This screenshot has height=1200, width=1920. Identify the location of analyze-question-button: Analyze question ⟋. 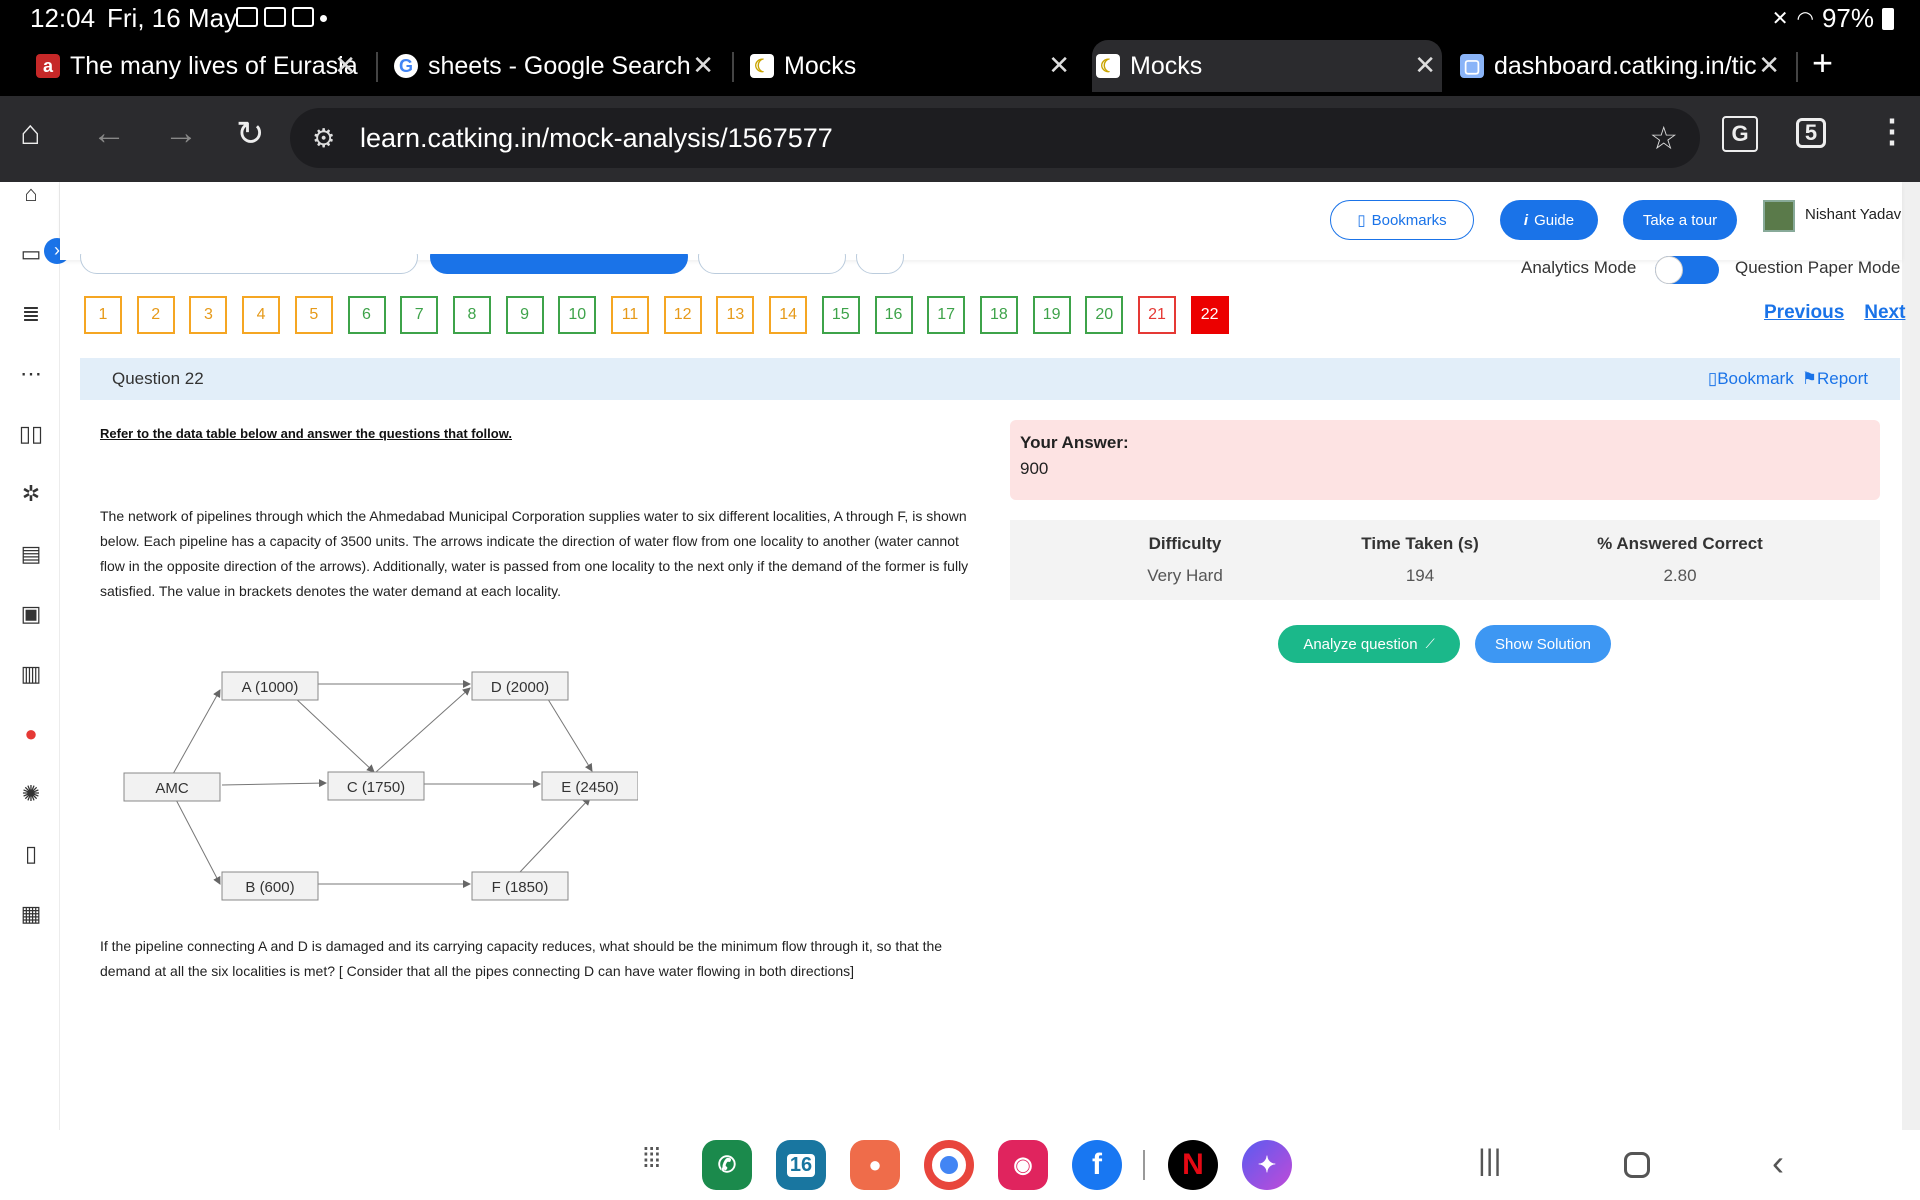
(1369, 644).